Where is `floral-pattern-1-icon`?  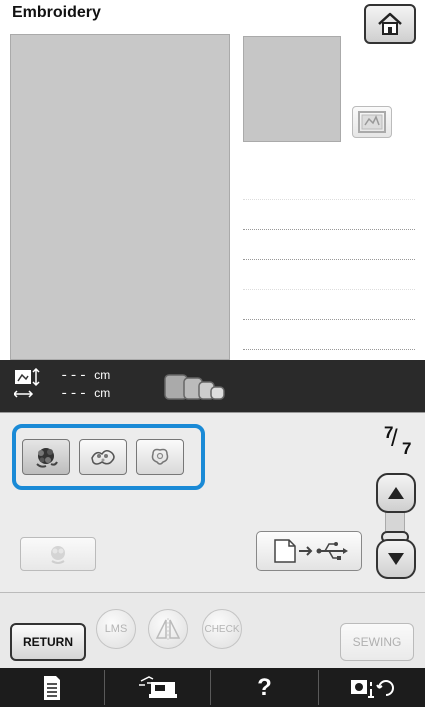 floral-pattern-1-icon is located at coordinates (47, 458).